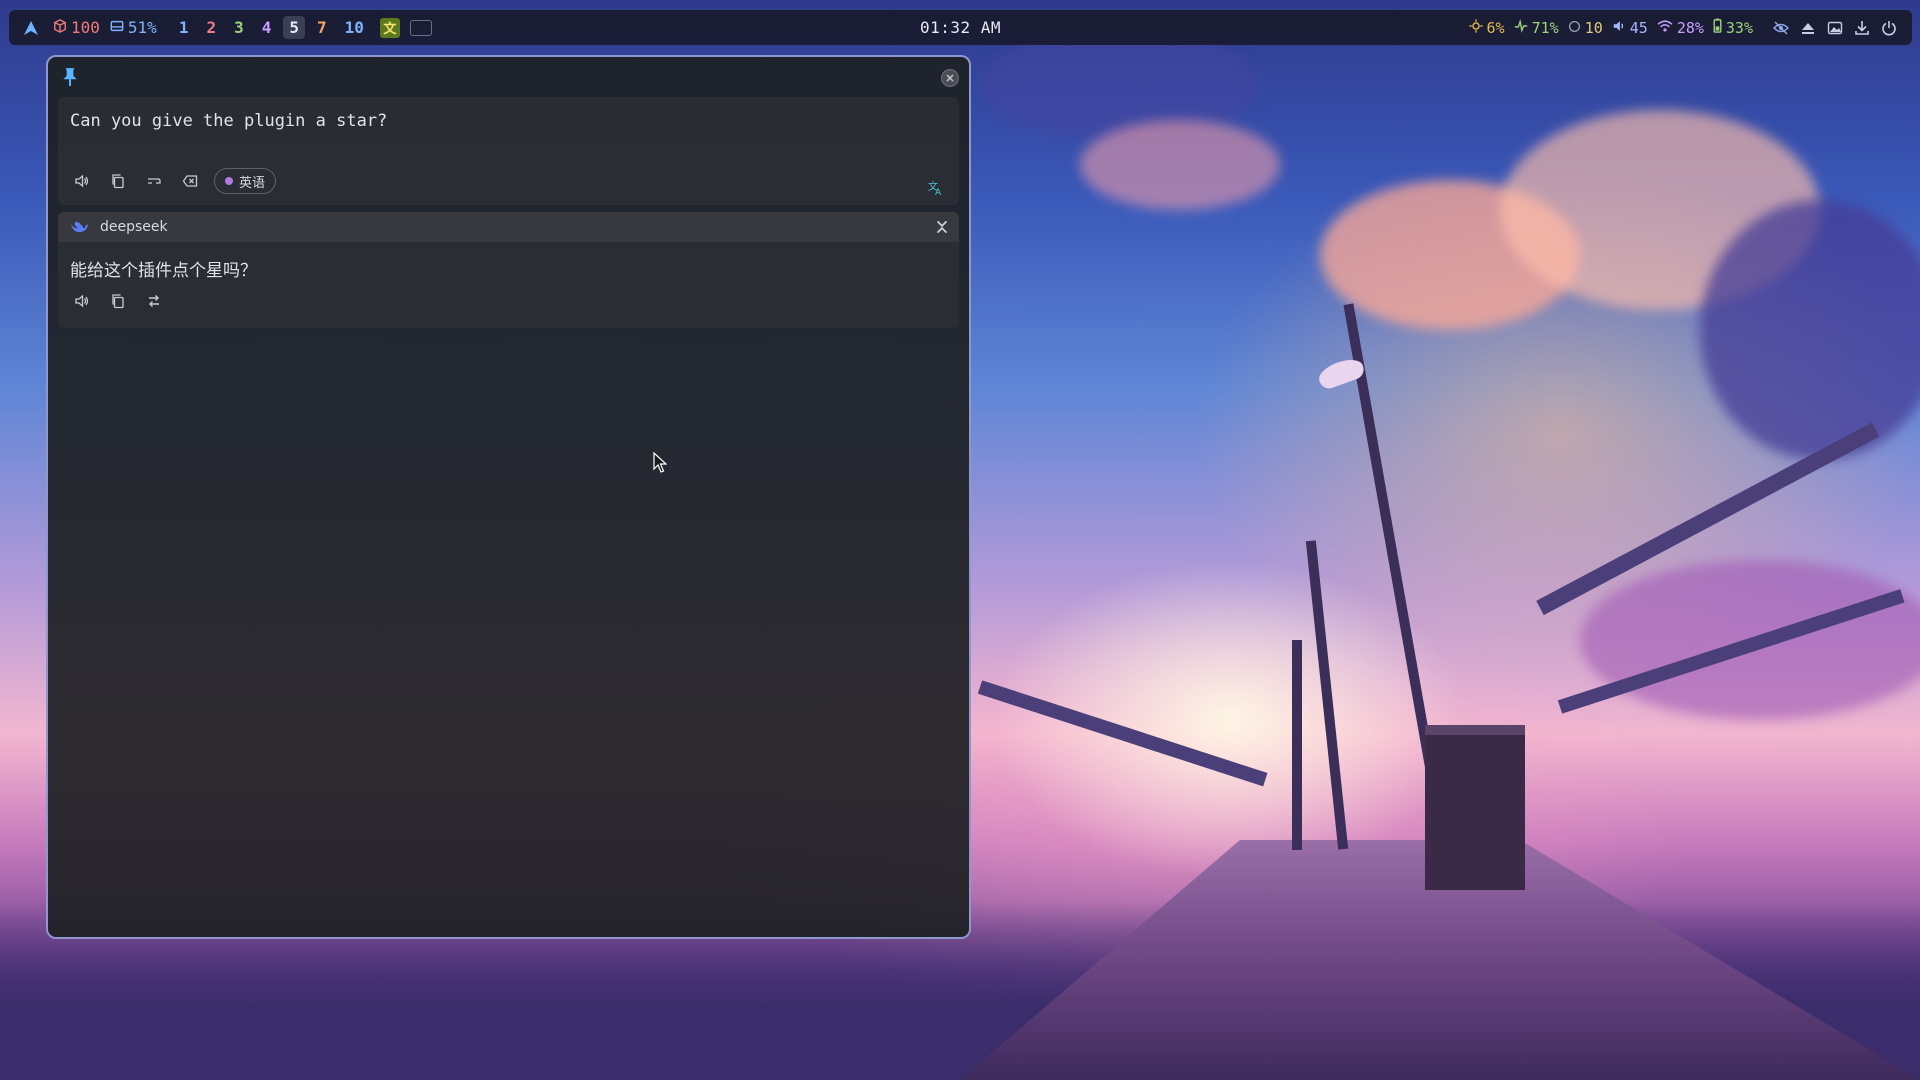 The height and width of the screenshot is (1080, 1920). What do you see at coordinates (1739, 27) in the screenshot?
I see `battery-value: 33%` at bounding box center [1739, 27].